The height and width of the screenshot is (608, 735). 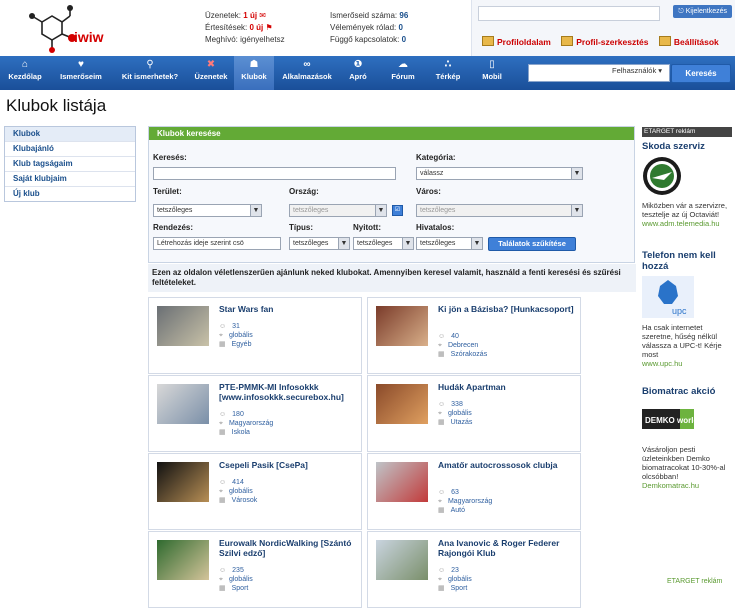 I want to click on menu-item-new-club: Új klub, so click(x=70, y=194).